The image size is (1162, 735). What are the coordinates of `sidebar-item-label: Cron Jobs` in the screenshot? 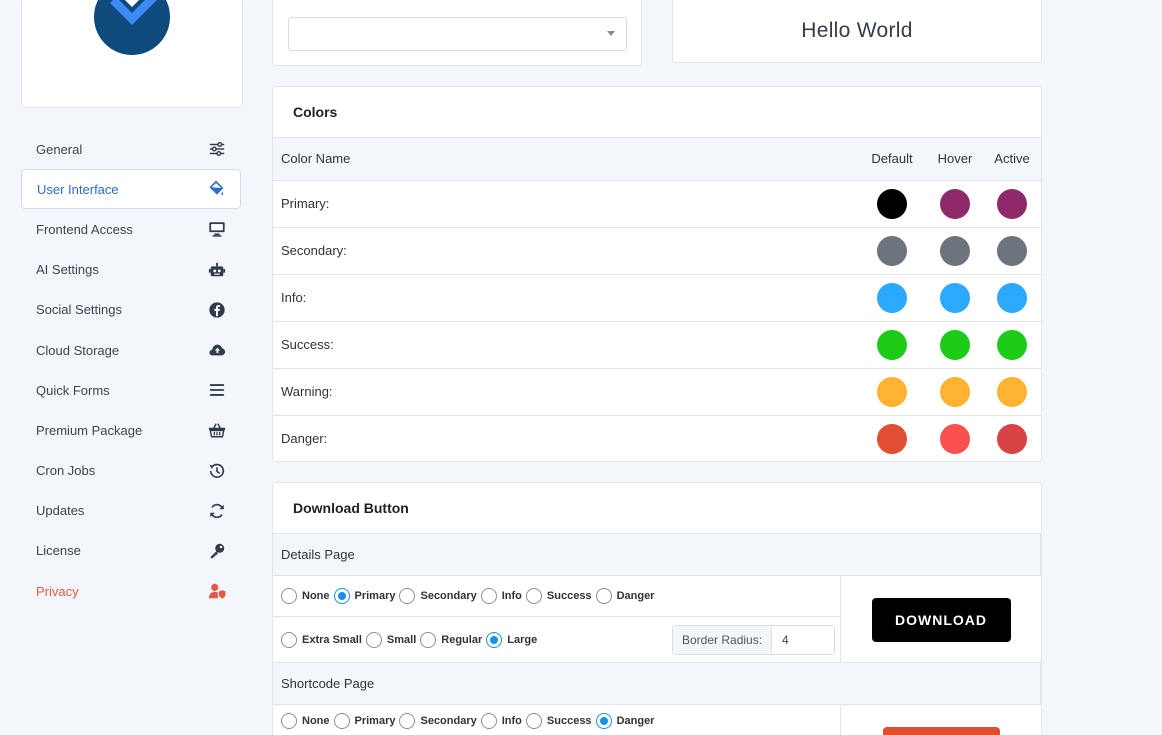 It's located at (66, 471).